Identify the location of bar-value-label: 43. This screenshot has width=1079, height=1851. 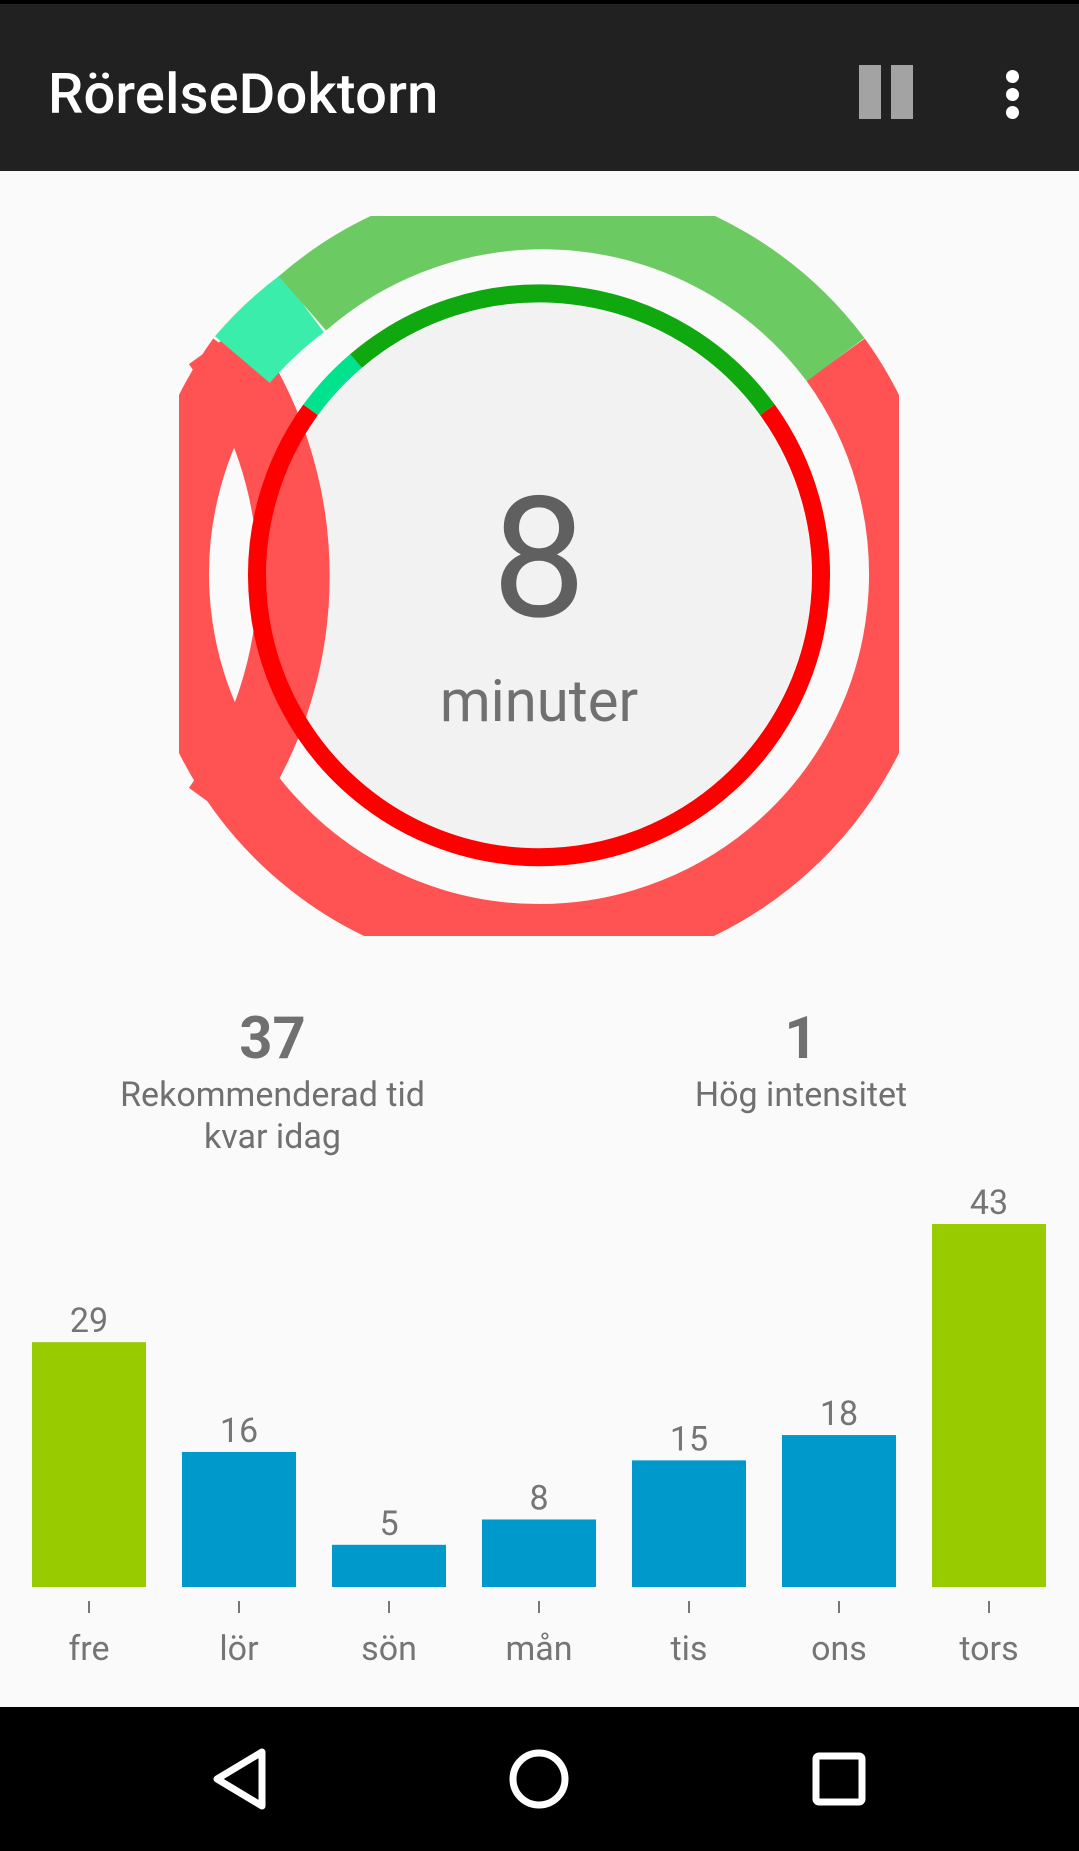
(989, 1203).